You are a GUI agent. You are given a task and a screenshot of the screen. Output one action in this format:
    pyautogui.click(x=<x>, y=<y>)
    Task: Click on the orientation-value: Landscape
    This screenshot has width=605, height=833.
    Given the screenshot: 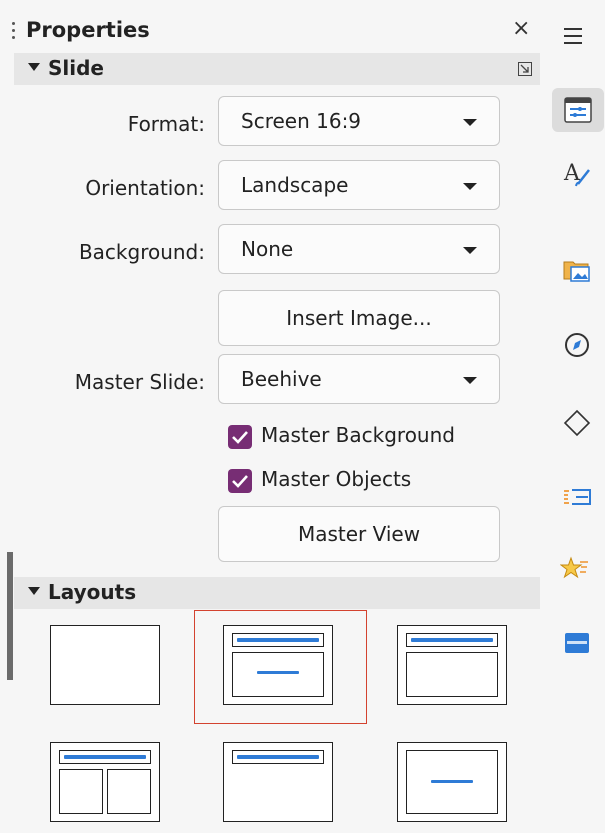 What is the action you would take?
    pyautogui.click(x=295, y=185)
    